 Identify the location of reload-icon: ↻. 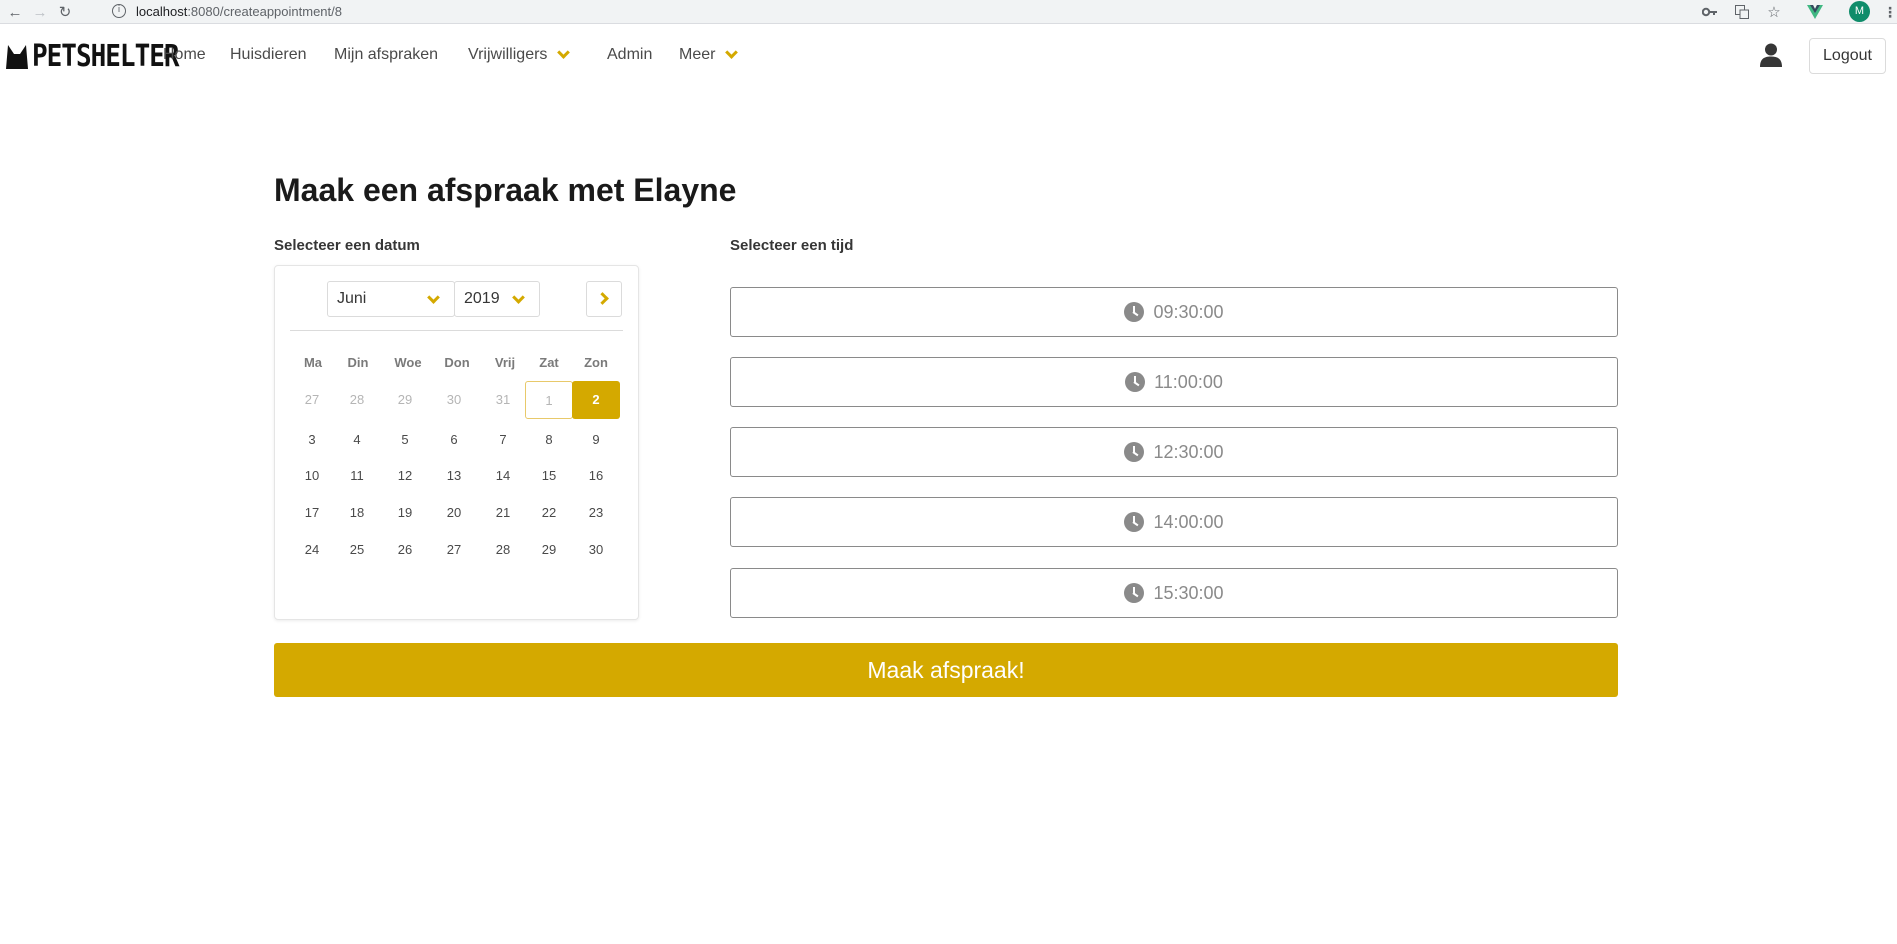
(65, 12).